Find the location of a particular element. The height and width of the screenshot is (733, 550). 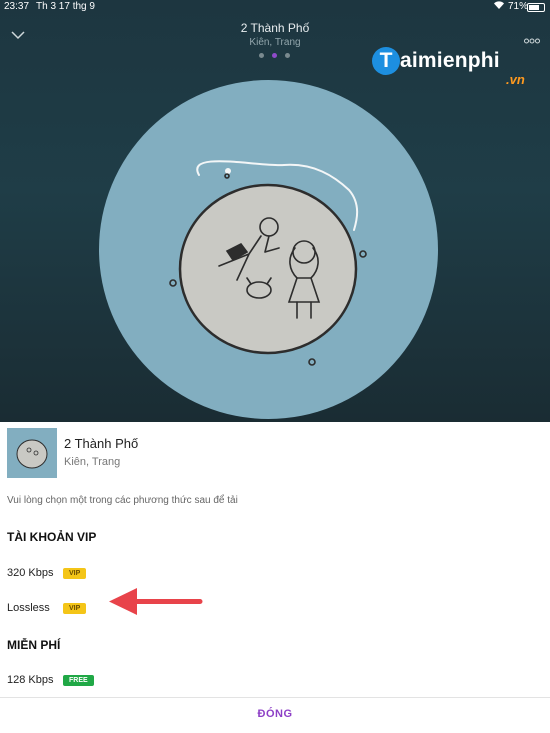

song-title: 2 Thành Phố is located at coordinates (101, 443).